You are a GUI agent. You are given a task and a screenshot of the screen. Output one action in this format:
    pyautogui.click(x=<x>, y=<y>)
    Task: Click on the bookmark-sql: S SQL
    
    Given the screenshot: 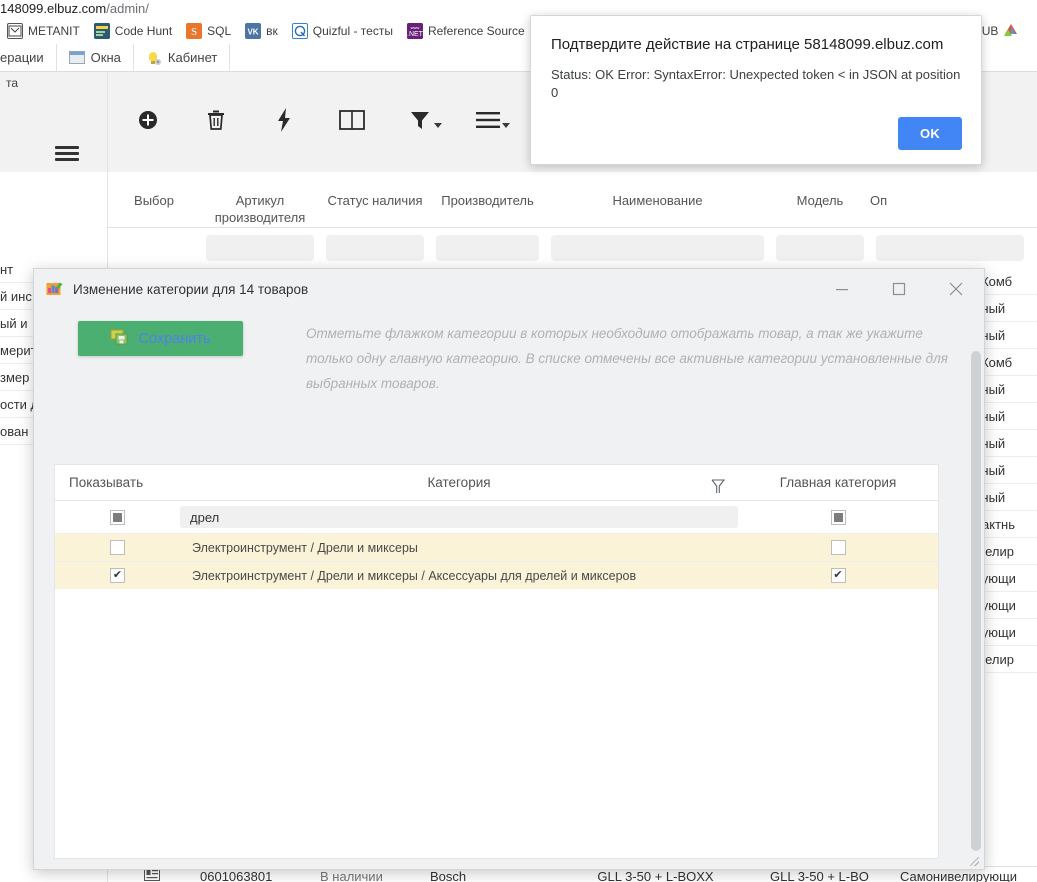 What is the action you would take?
    pyautogui.click(x=208, y=31)
    